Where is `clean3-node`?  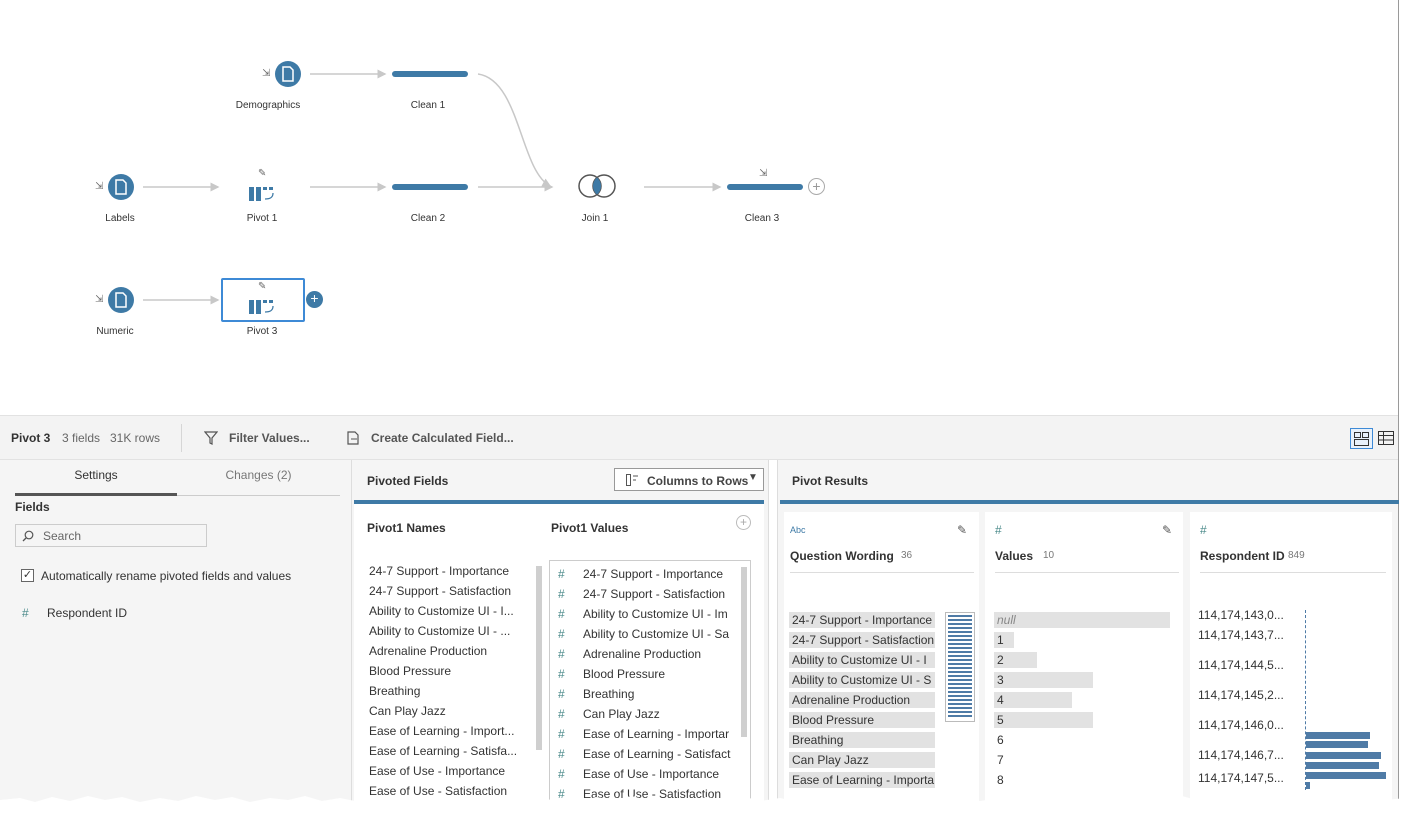 clean3-node is located at coordinates (765, 187).